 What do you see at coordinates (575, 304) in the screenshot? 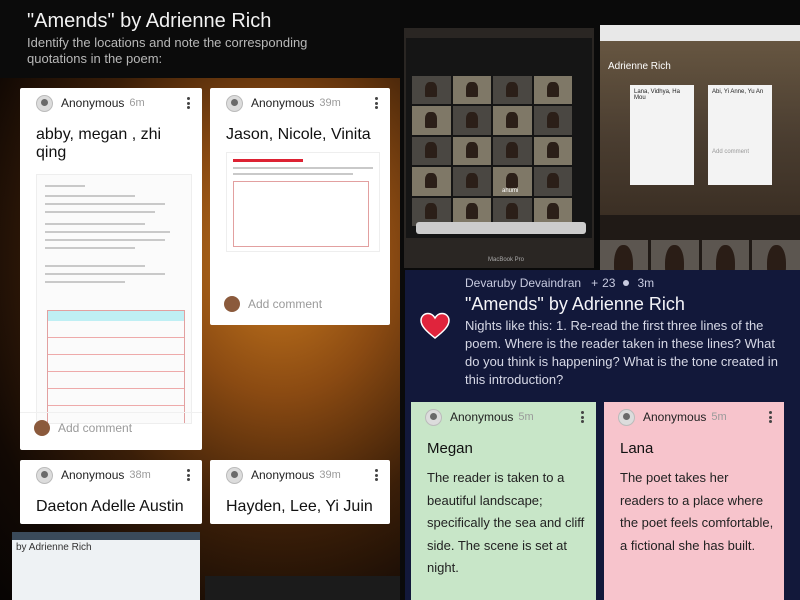
I see `post-title: "Amends" by Adrienne Rich` at bounding box center [575, 304].